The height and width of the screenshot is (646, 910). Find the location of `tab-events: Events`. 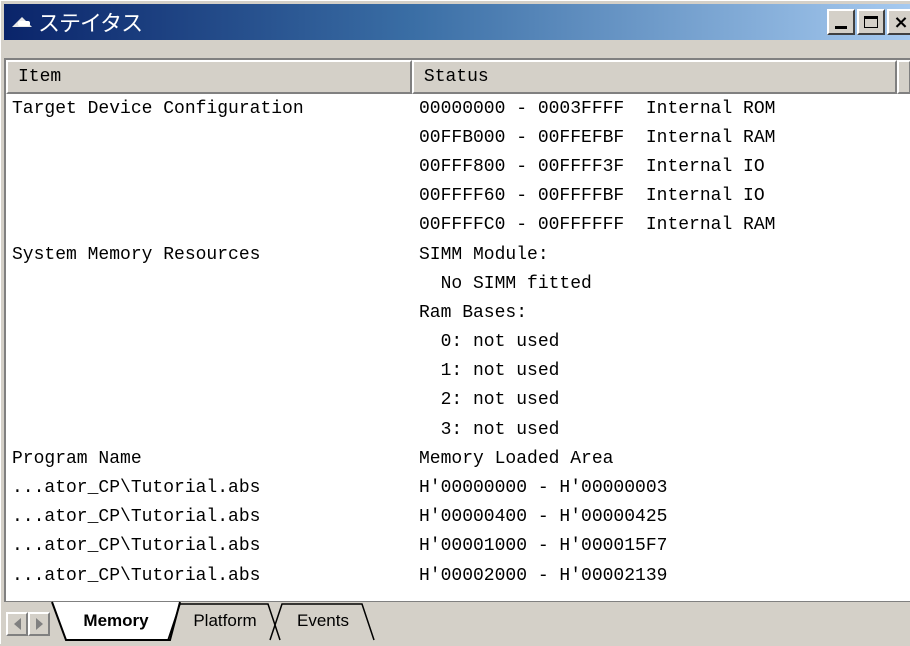

tab-events: Events is located at coordinates (322, 621).